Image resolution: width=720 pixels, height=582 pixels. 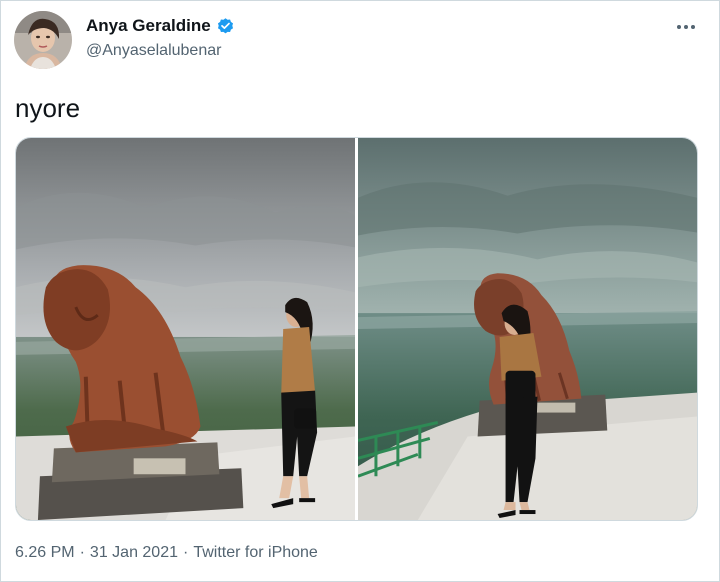 What do you see at coordinates (134, 553) in the screenshot?
I see `tweet-date: 31 Jan 2021` at bounding box center [134, 553].